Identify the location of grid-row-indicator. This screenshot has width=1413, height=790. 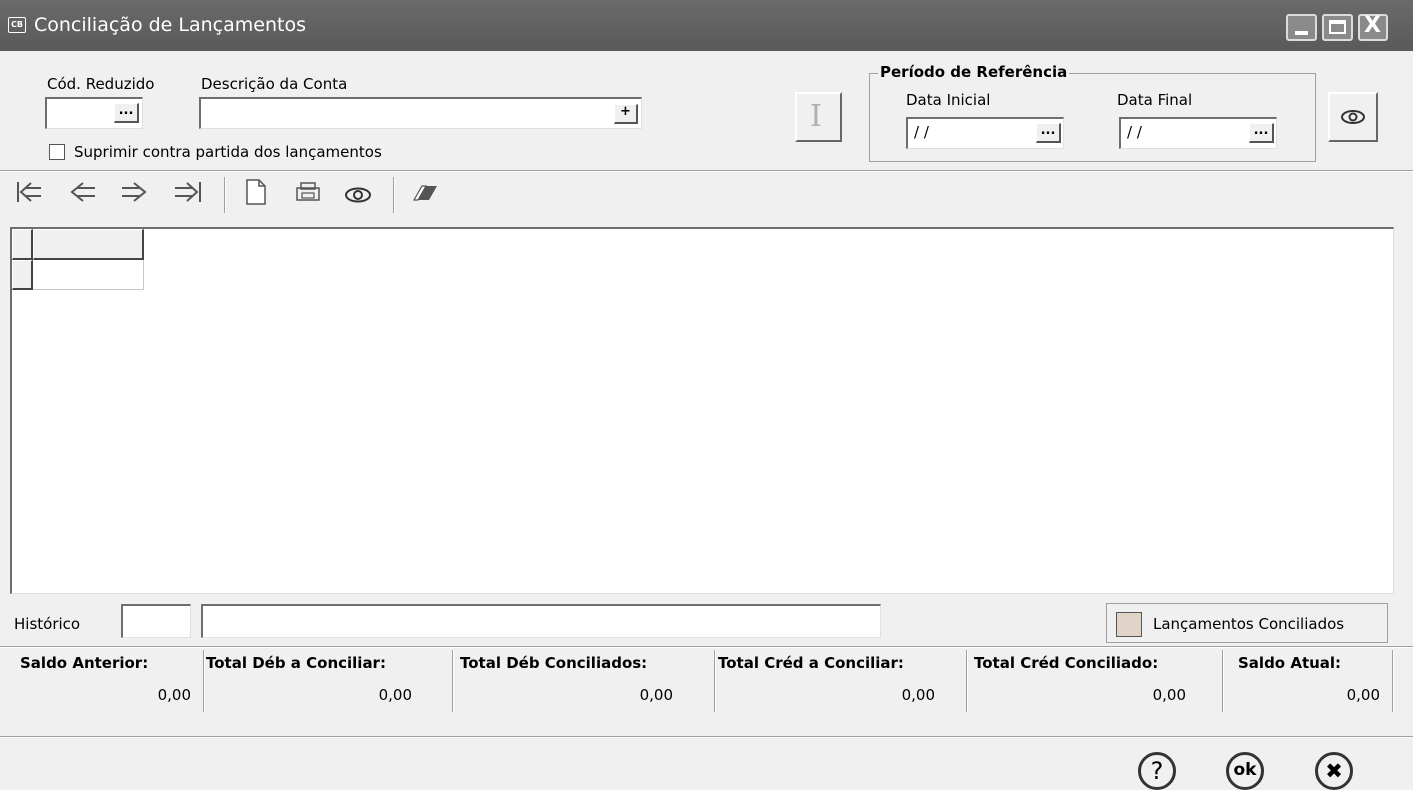
(22, 275).